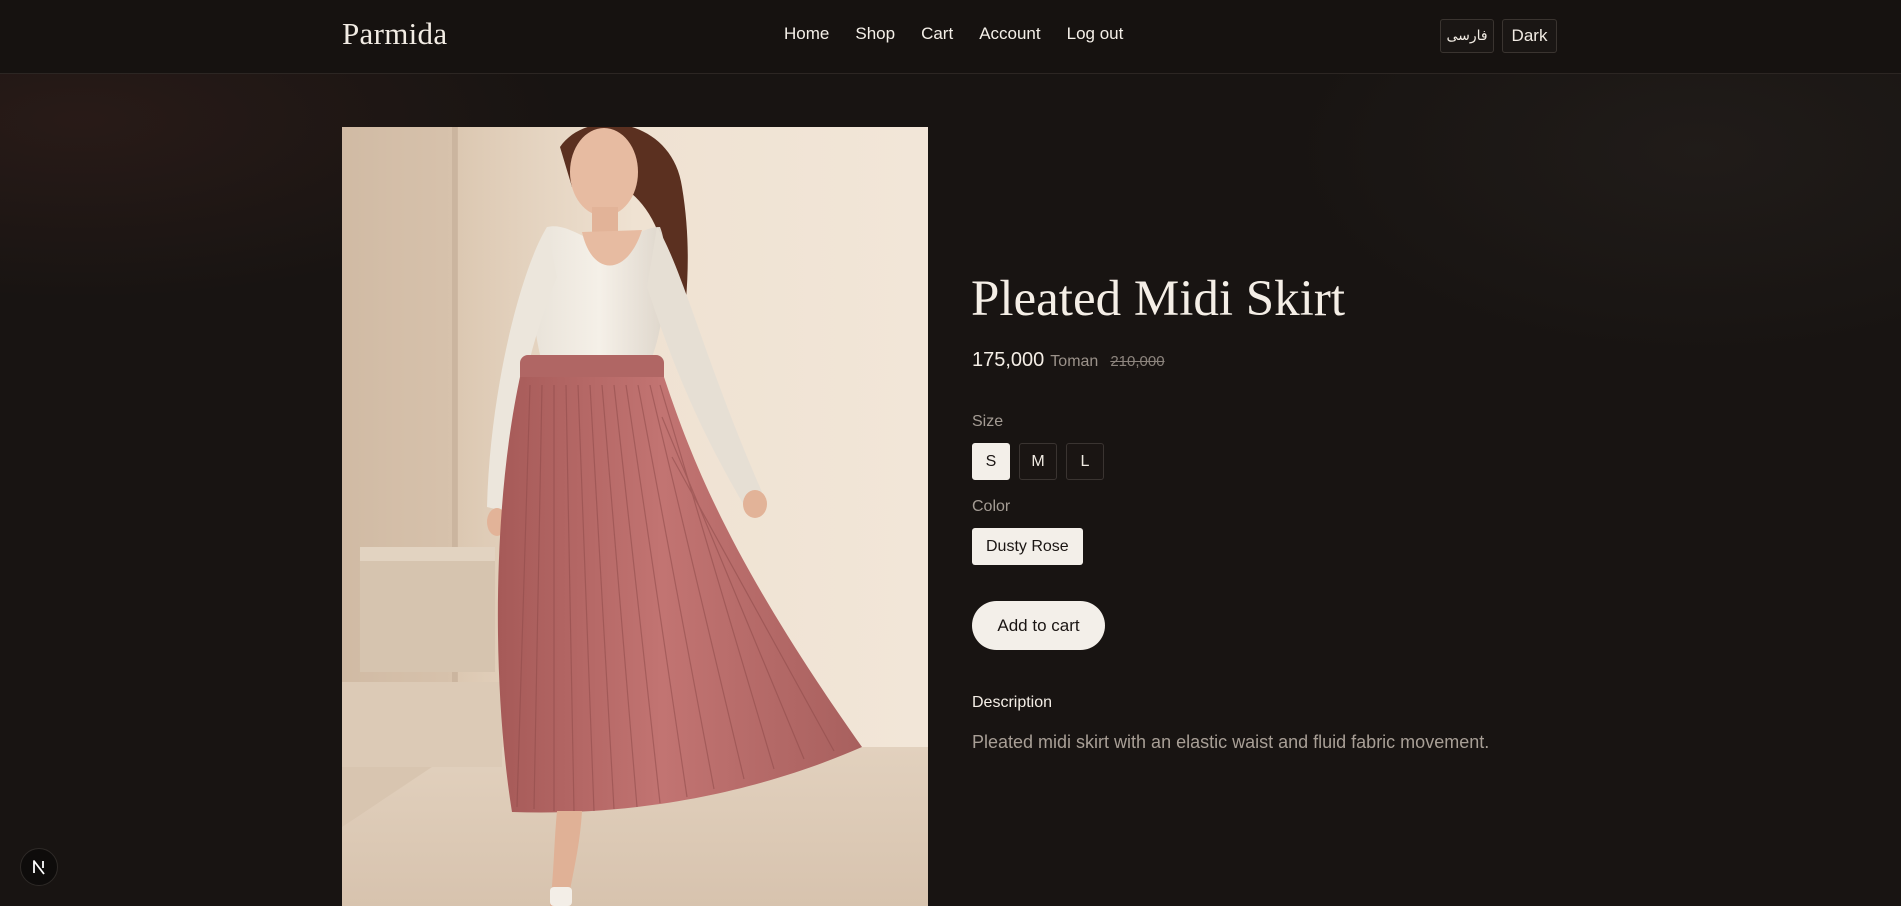 This screenshot has height=906, width=1901. What do you see at coordinates (1027, 546) in the screenshot?
I see `color-option-dusty-rose: Dusty Rose` at bounding box center [1027, 546].